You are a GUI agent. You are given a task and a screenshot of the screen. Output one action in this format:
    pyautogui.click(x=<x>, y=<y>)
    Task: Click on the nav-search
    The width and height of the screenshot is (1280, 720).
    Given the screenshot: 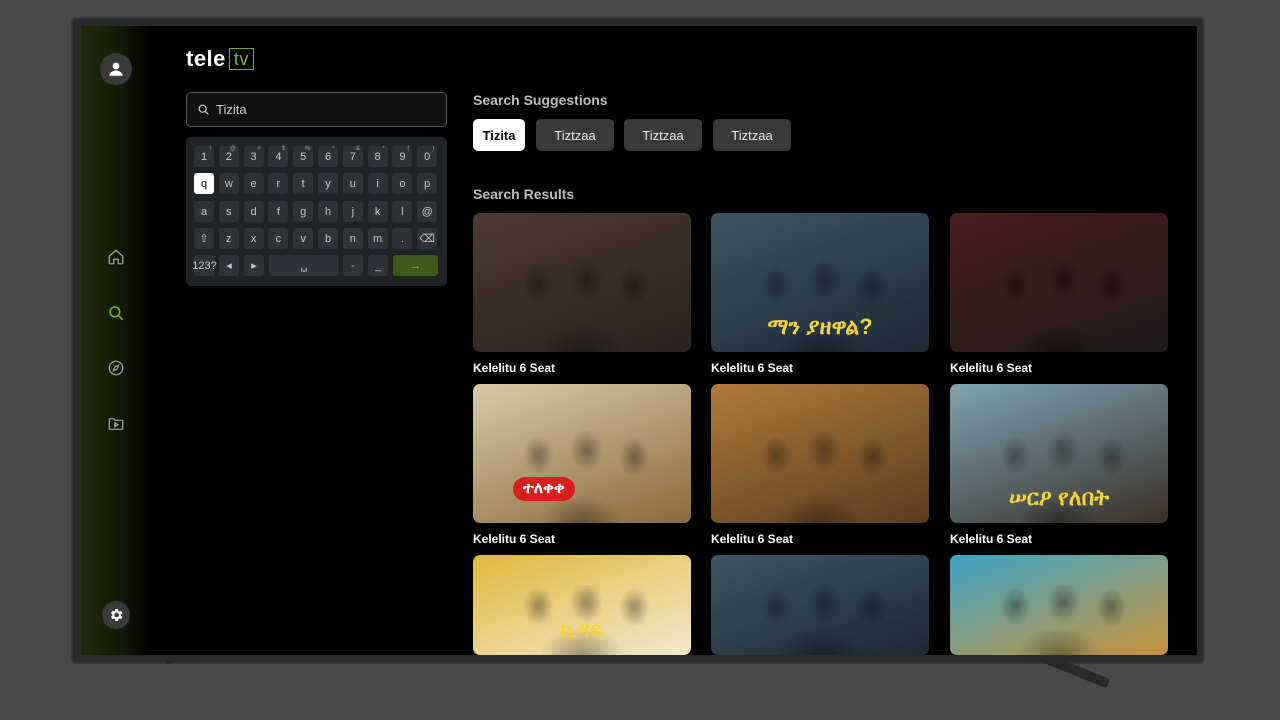 What is the action you would take?
    pyautogui.click(x=116, y=313)
    